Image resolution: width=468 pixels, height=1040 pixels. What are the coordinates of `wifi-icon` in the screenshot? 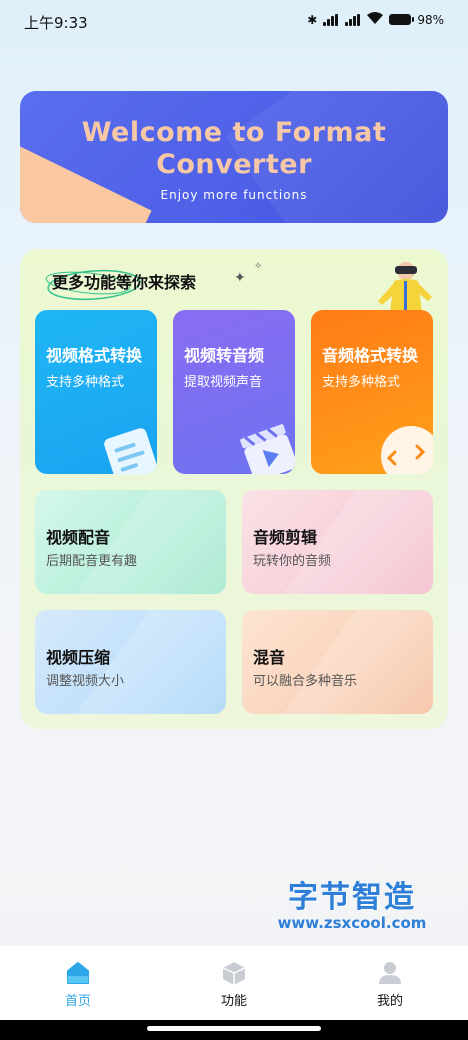 It's located at (375, 19).